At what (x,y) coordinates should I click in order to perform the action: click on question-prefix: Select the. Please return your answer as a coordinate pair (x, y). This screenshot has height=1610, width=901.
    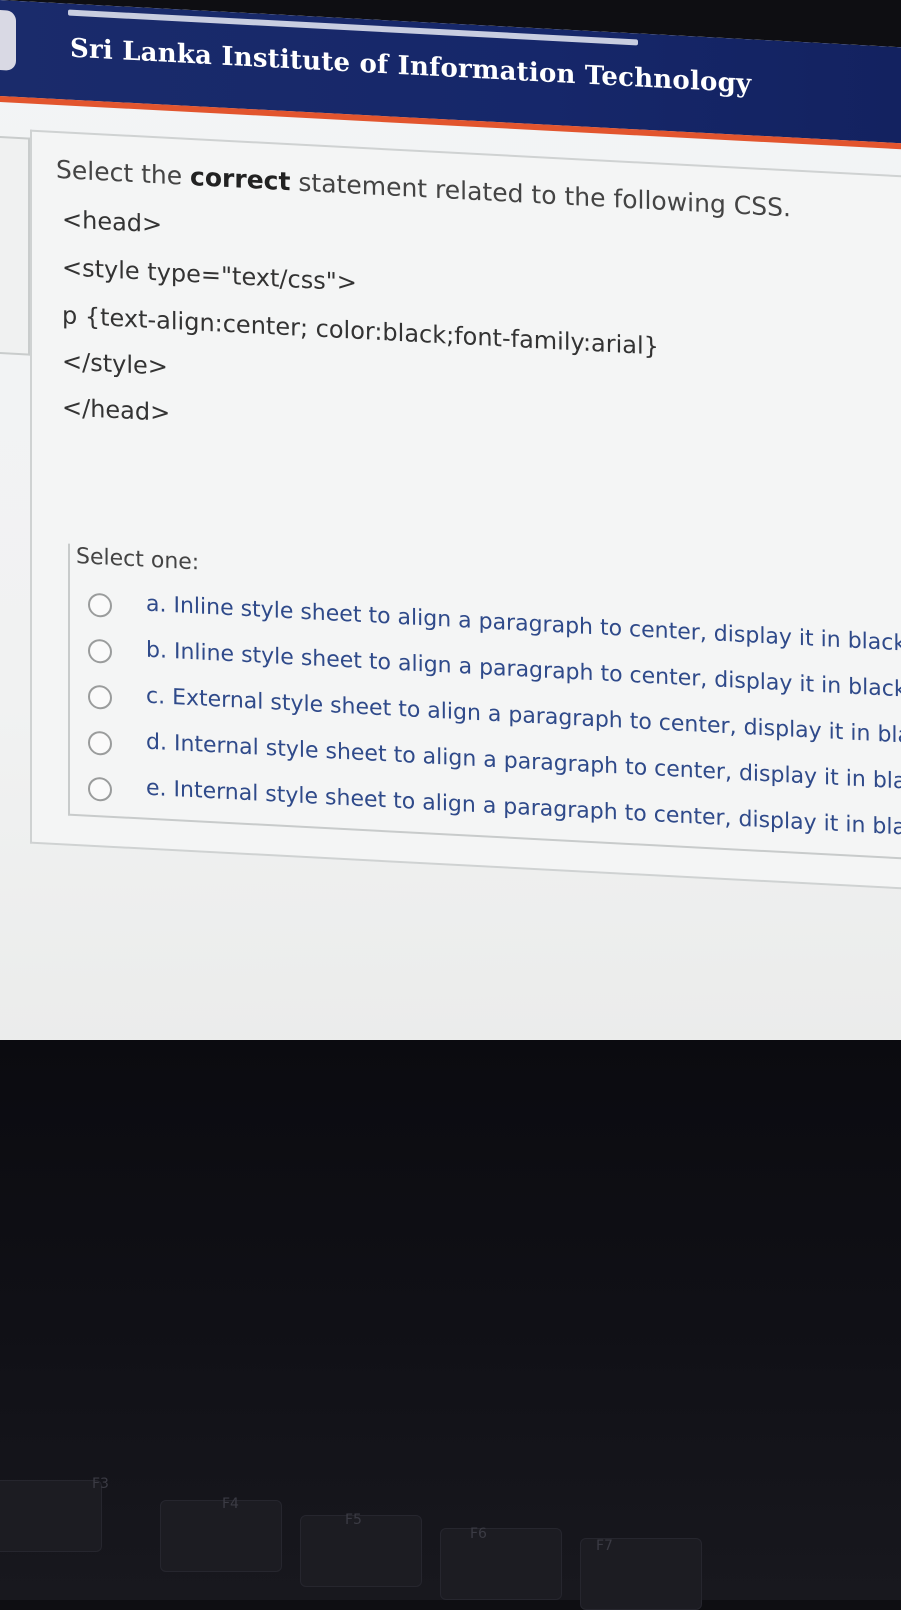
    Looking at the image, I should click on (123, 172).